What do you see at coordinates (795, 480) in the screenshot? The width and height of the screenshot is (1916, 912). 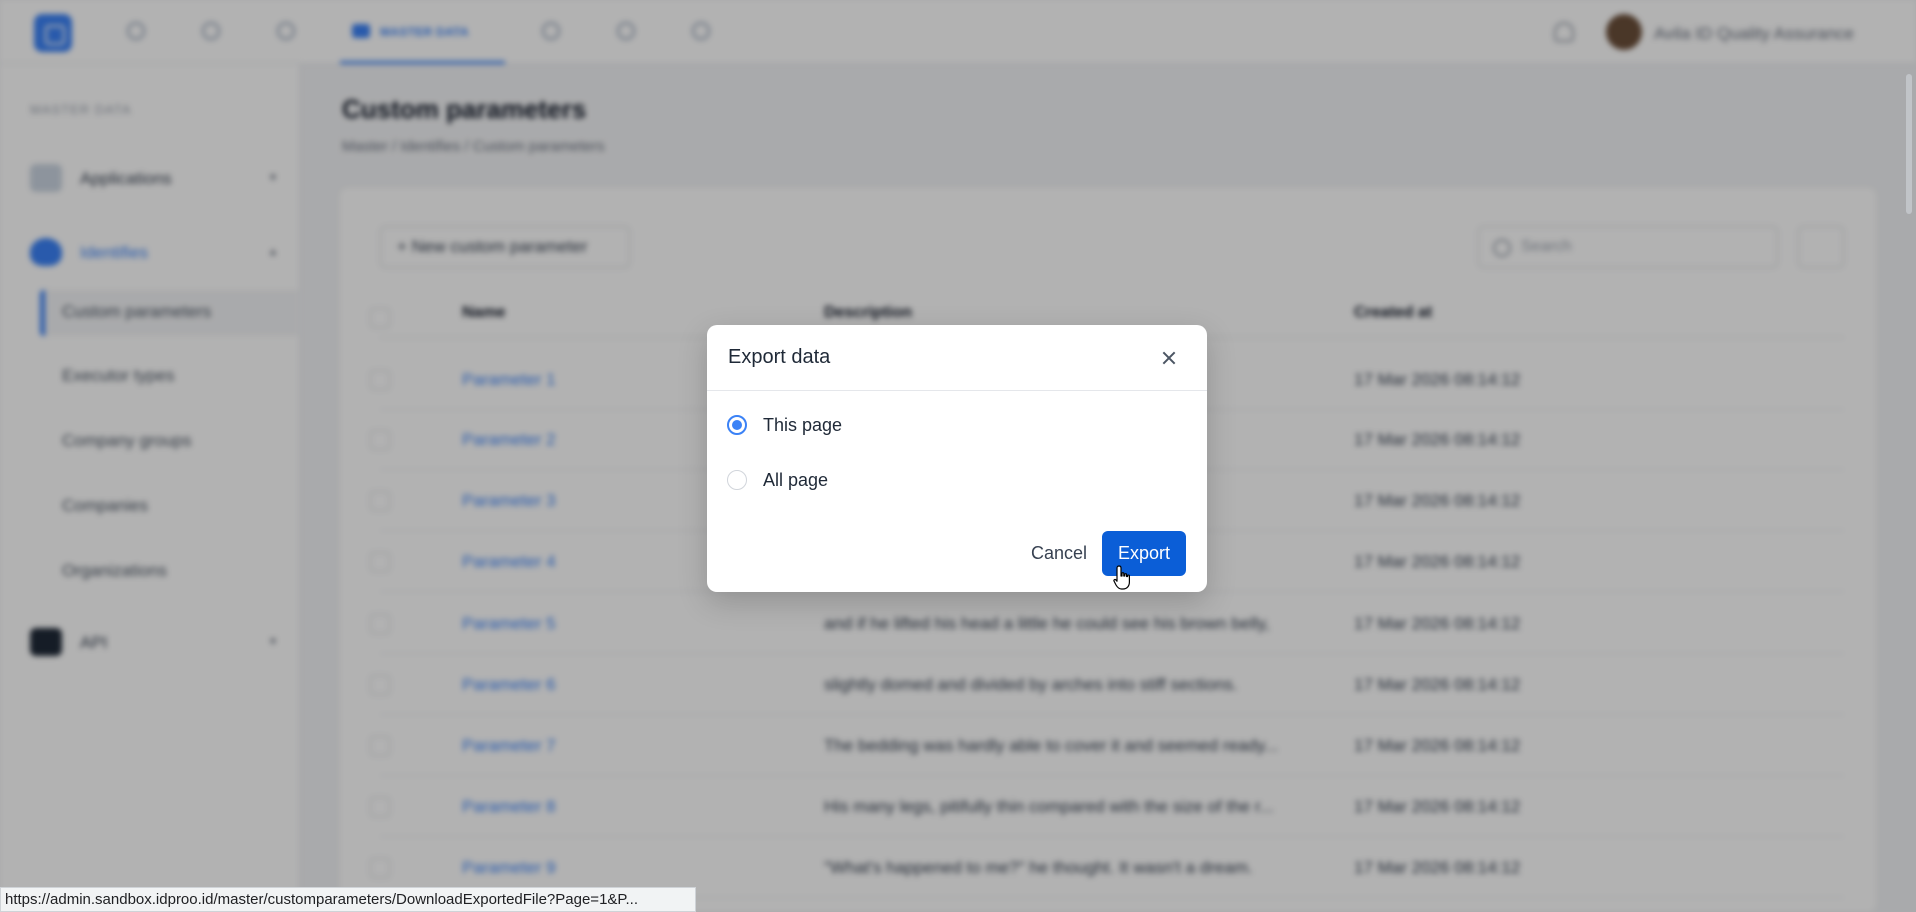 I see `radio-label: All page` at bounding box center [795, 480].